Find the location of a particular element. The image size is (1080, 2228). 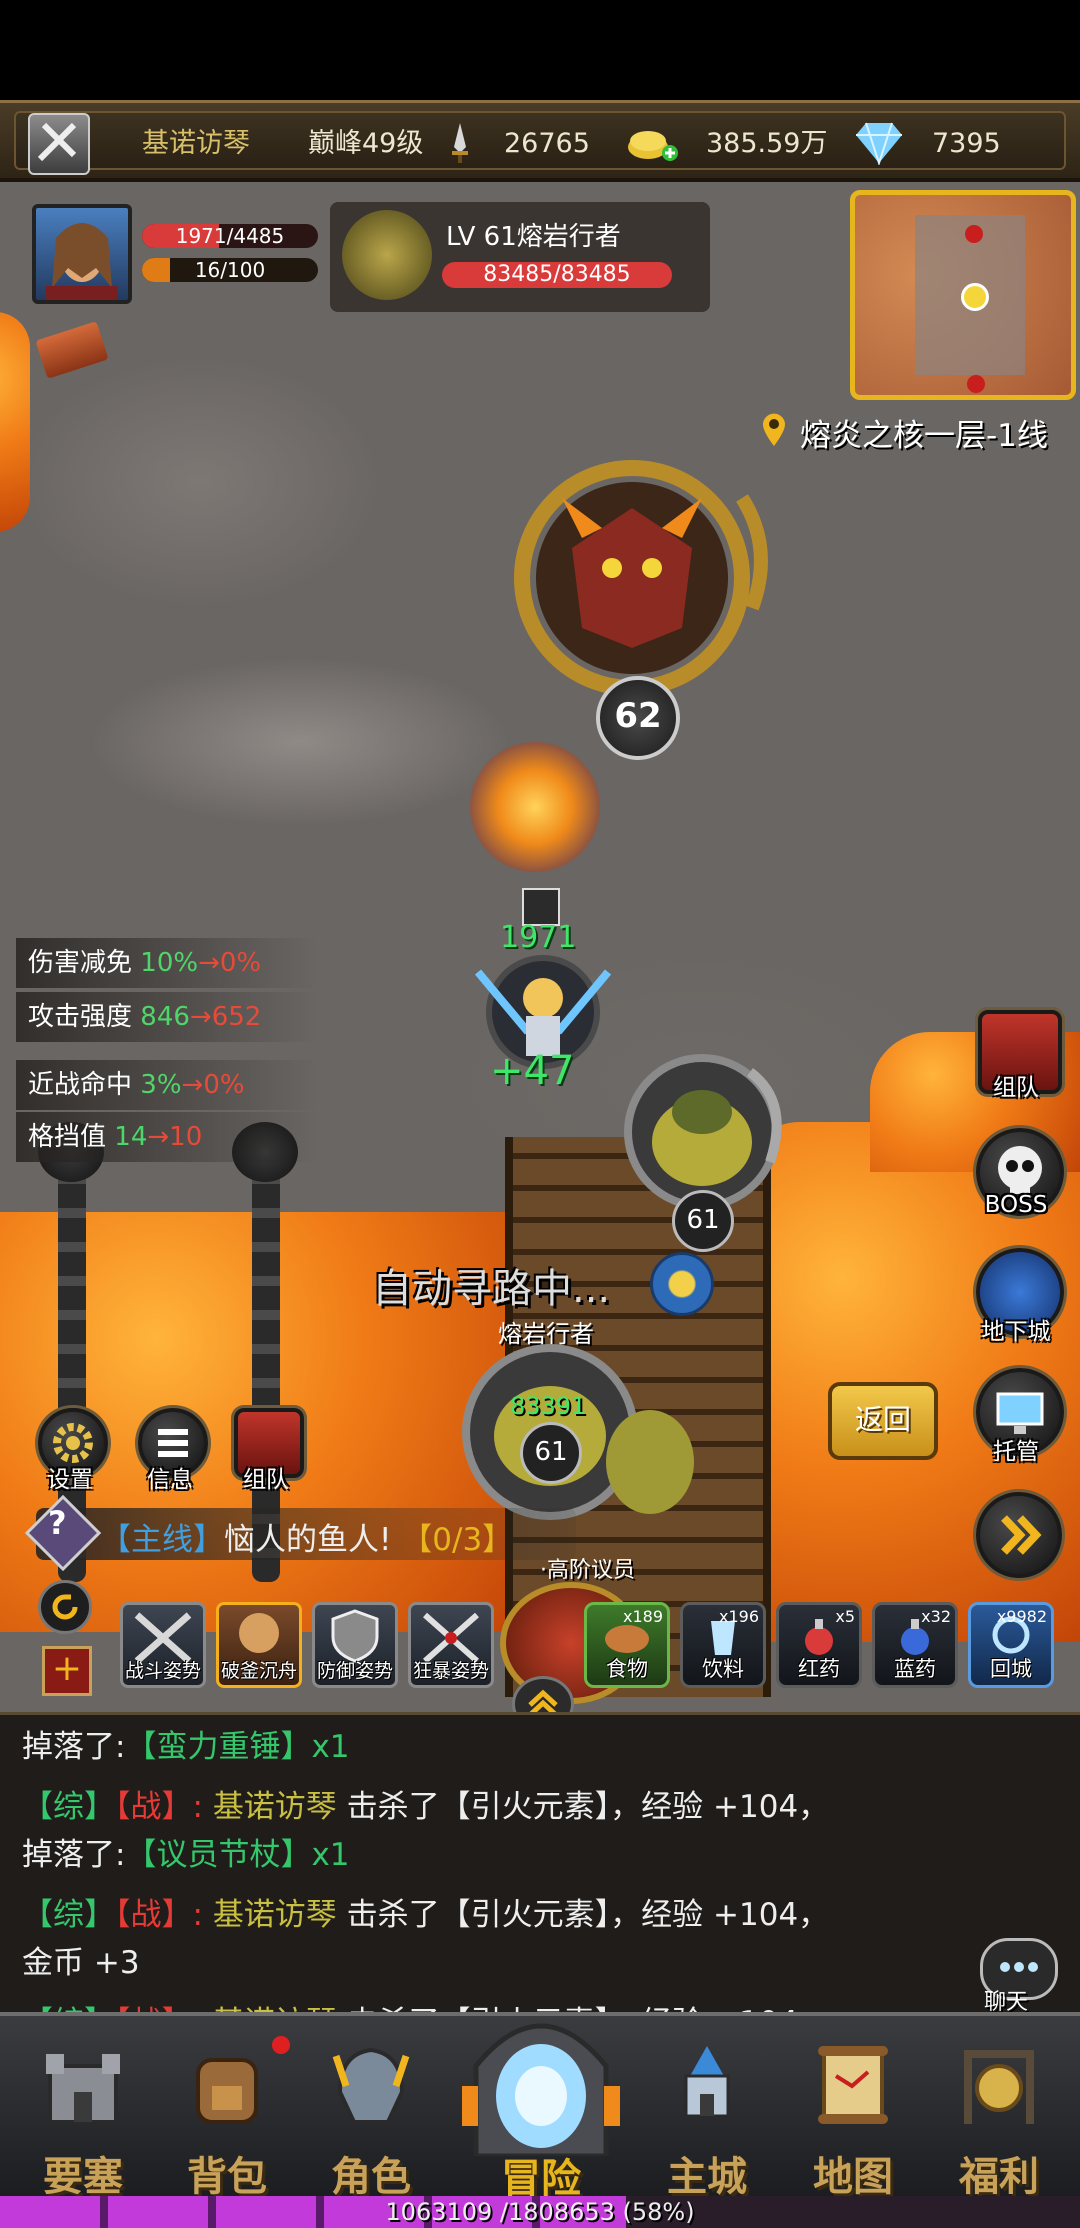

quest-question-mark: ? is located at coordinates (57, 1523).